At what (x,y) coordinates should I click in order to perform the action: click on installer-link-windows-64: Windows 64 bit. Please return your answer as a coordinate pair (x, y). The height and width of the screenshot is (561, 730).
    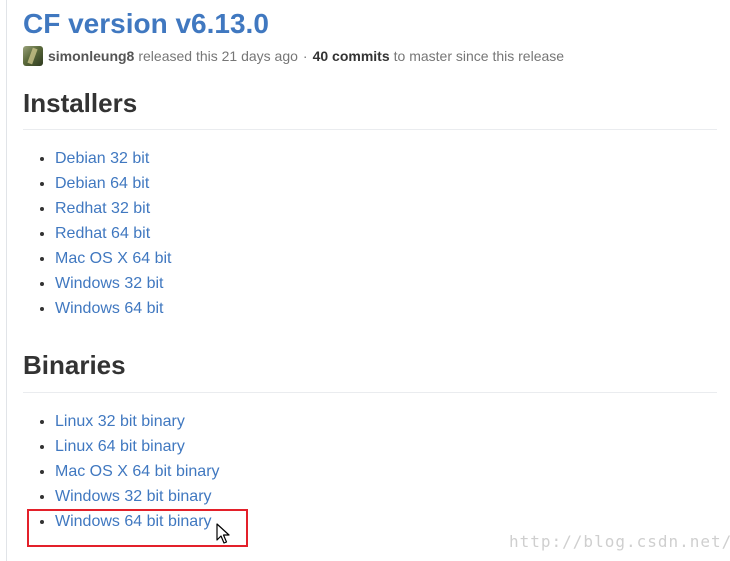
    Looking at the image, I should click on (109, 308).